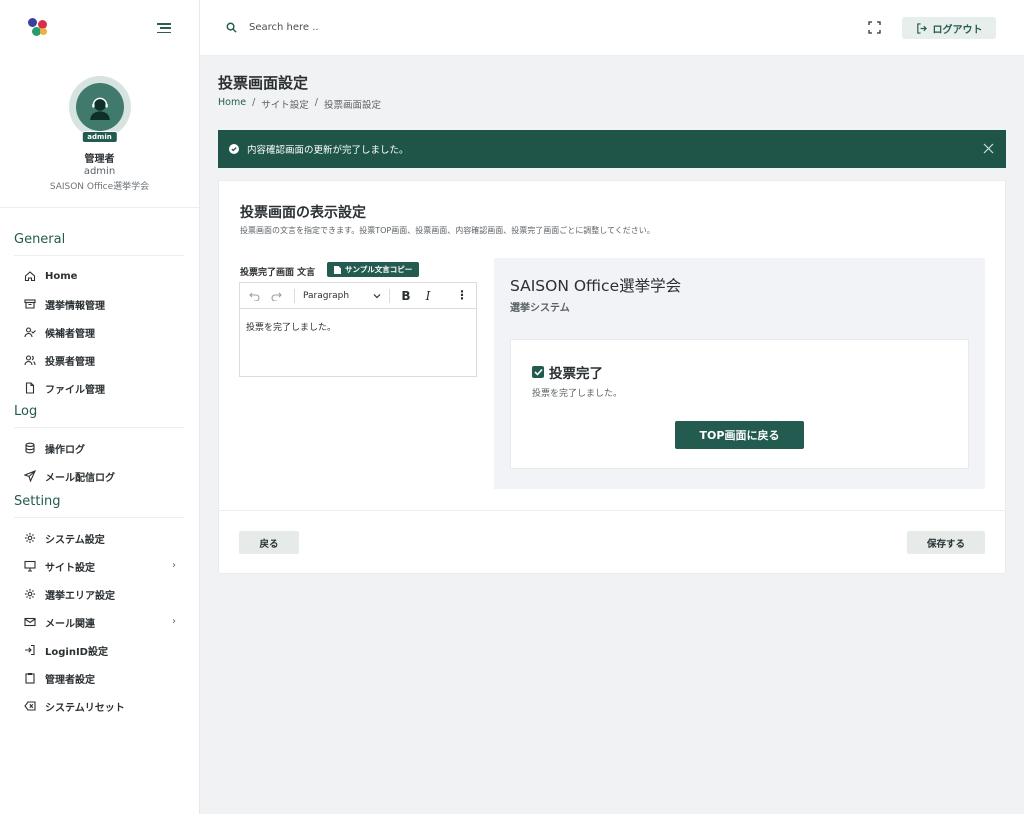 This screenshot has width=1024, height=814. Describe the element at coordinates (99, 416) in the screenshot. I see `nav-heading: Log` at that location.